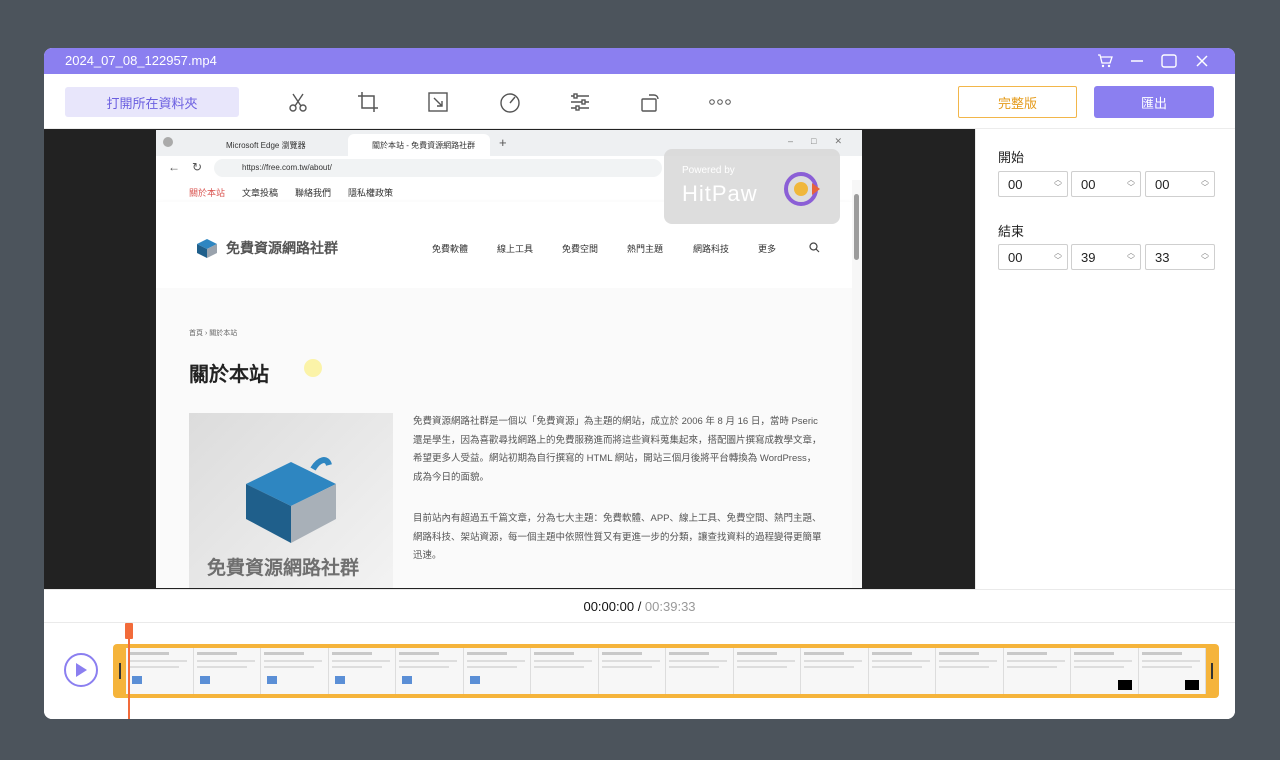 The height and width of the screenshot is (760, 1280). I want to click on back-icon: ←, so click(174, 167).